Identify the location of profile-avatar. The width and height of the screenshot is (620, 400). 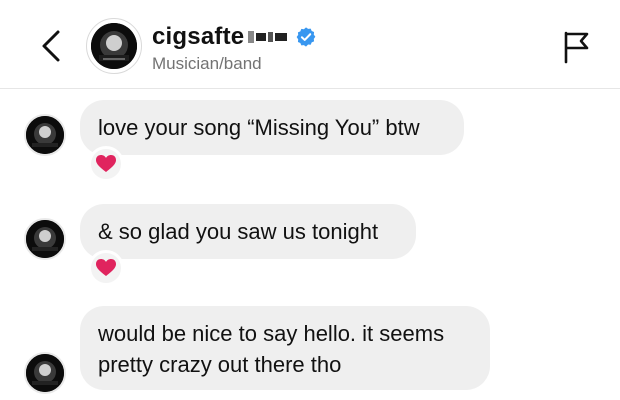
(114, 46).